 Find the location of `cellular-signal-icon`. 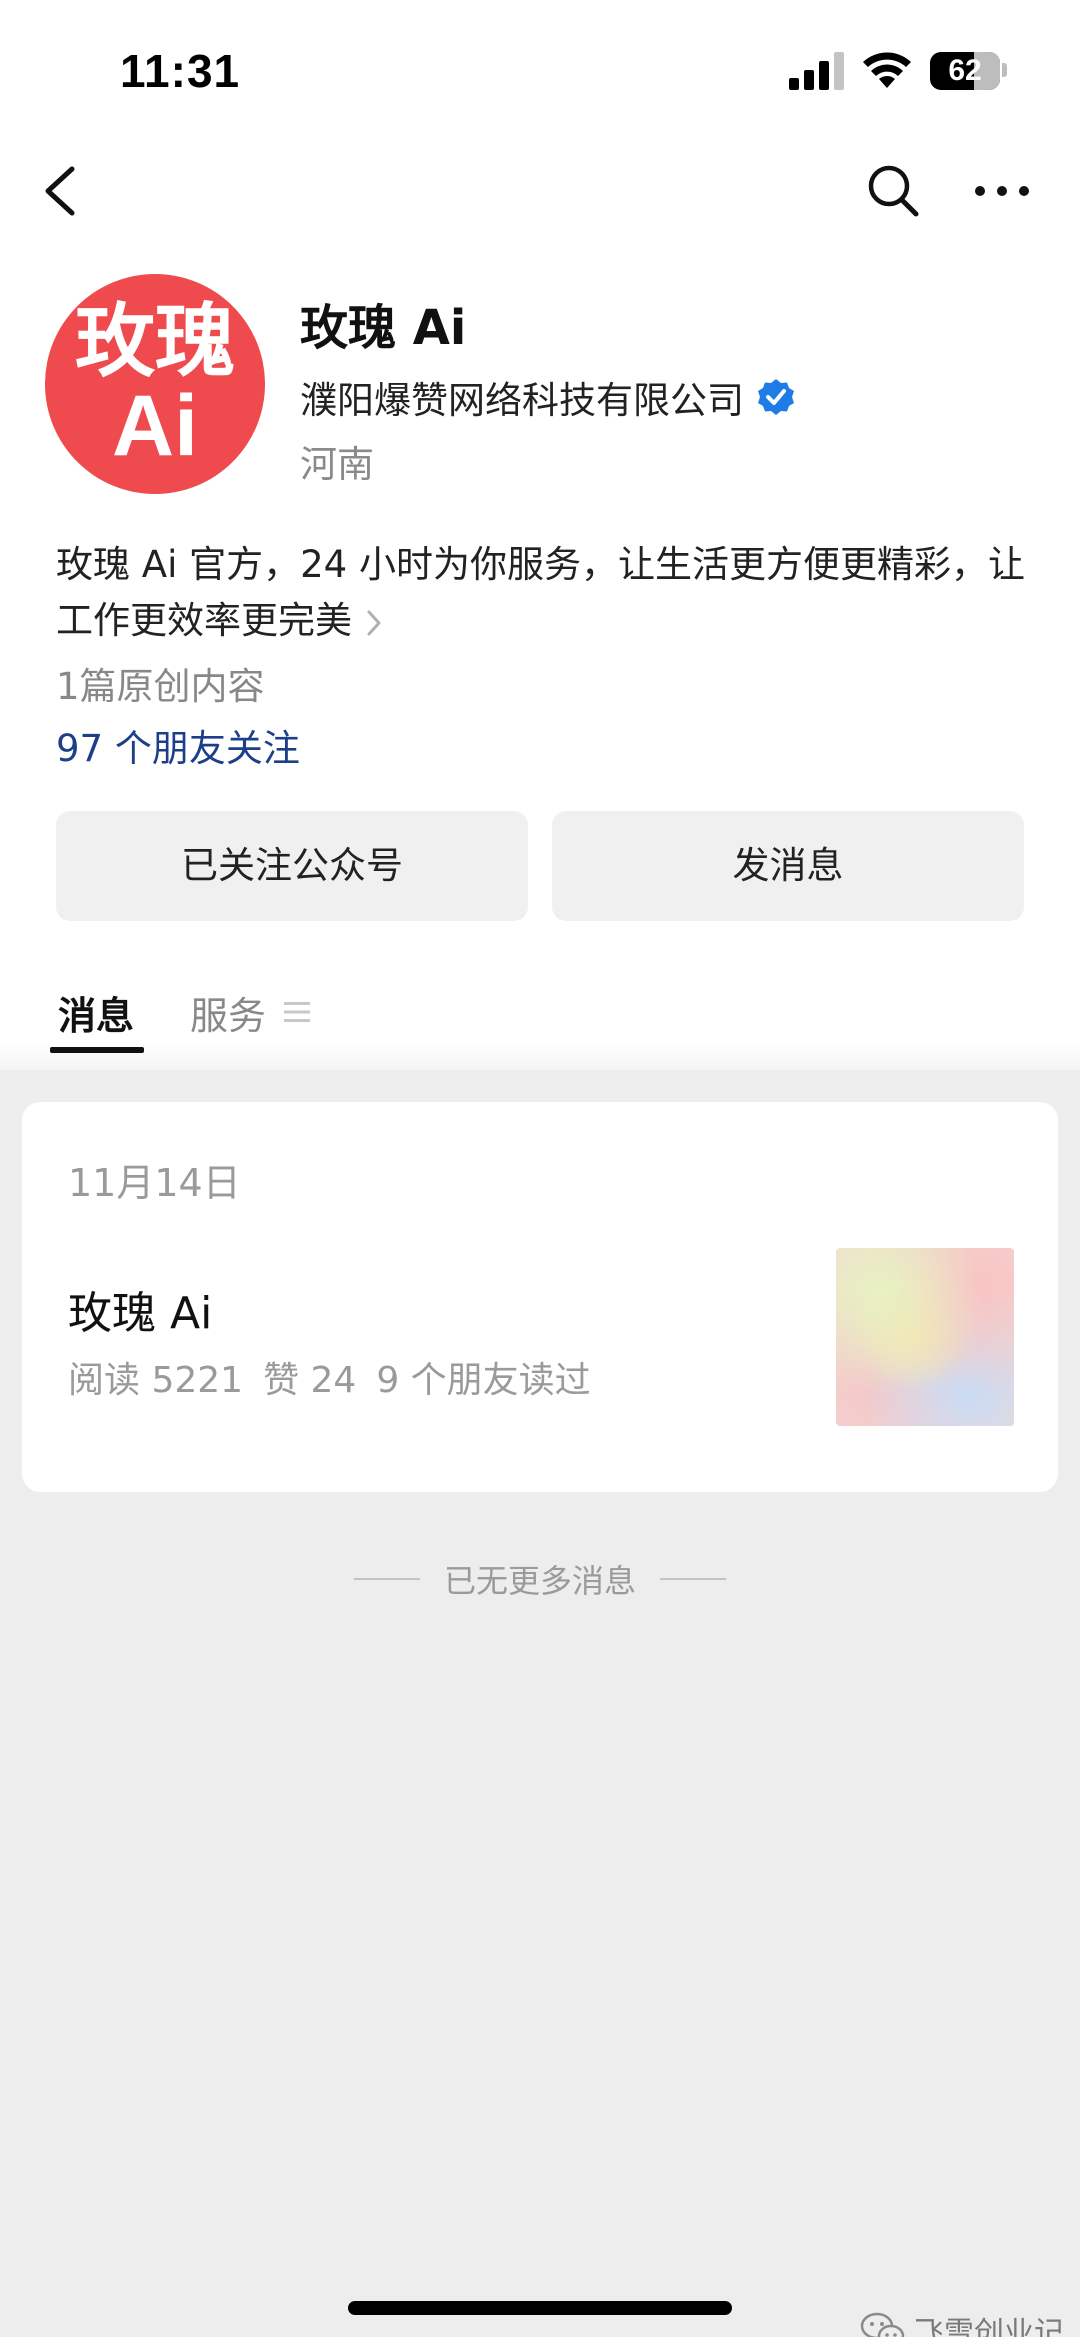

cellular-signal-icon is located at coordinates (816, 71).